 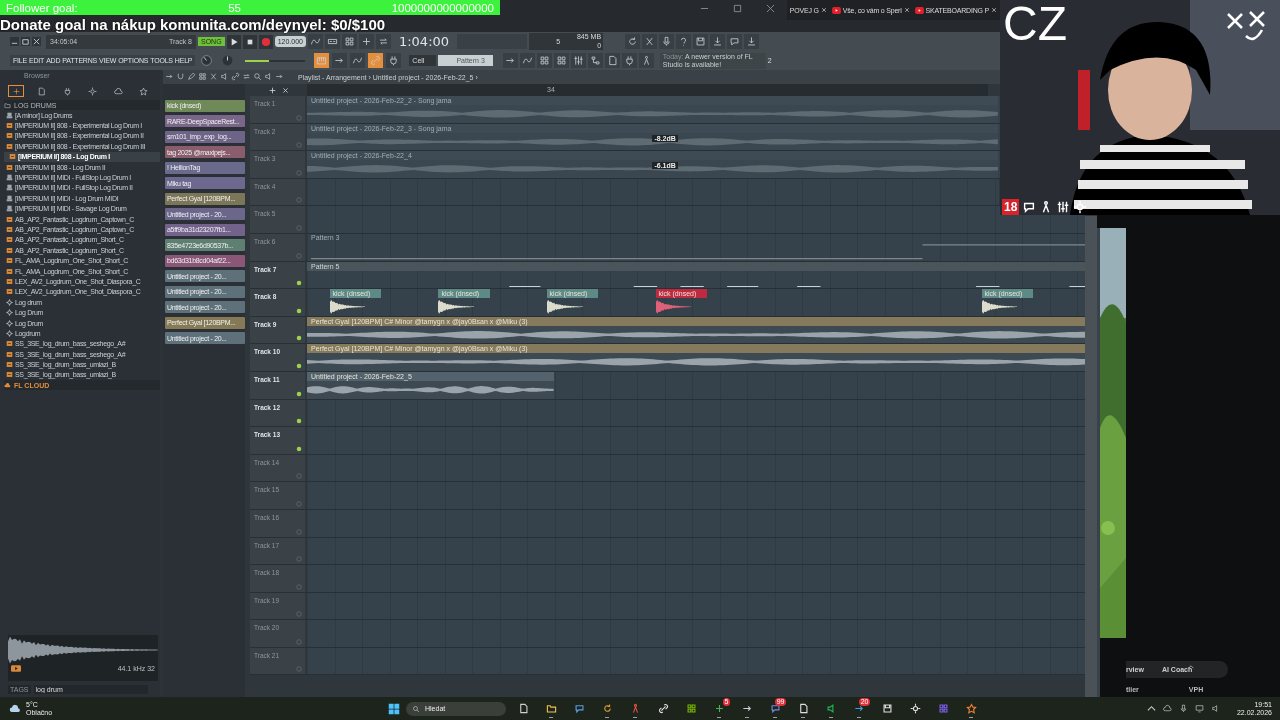 What do you see at coordinates (1091, 456) in the screenshot?
I see `scrollbar` at bounding box center [1091, 456].